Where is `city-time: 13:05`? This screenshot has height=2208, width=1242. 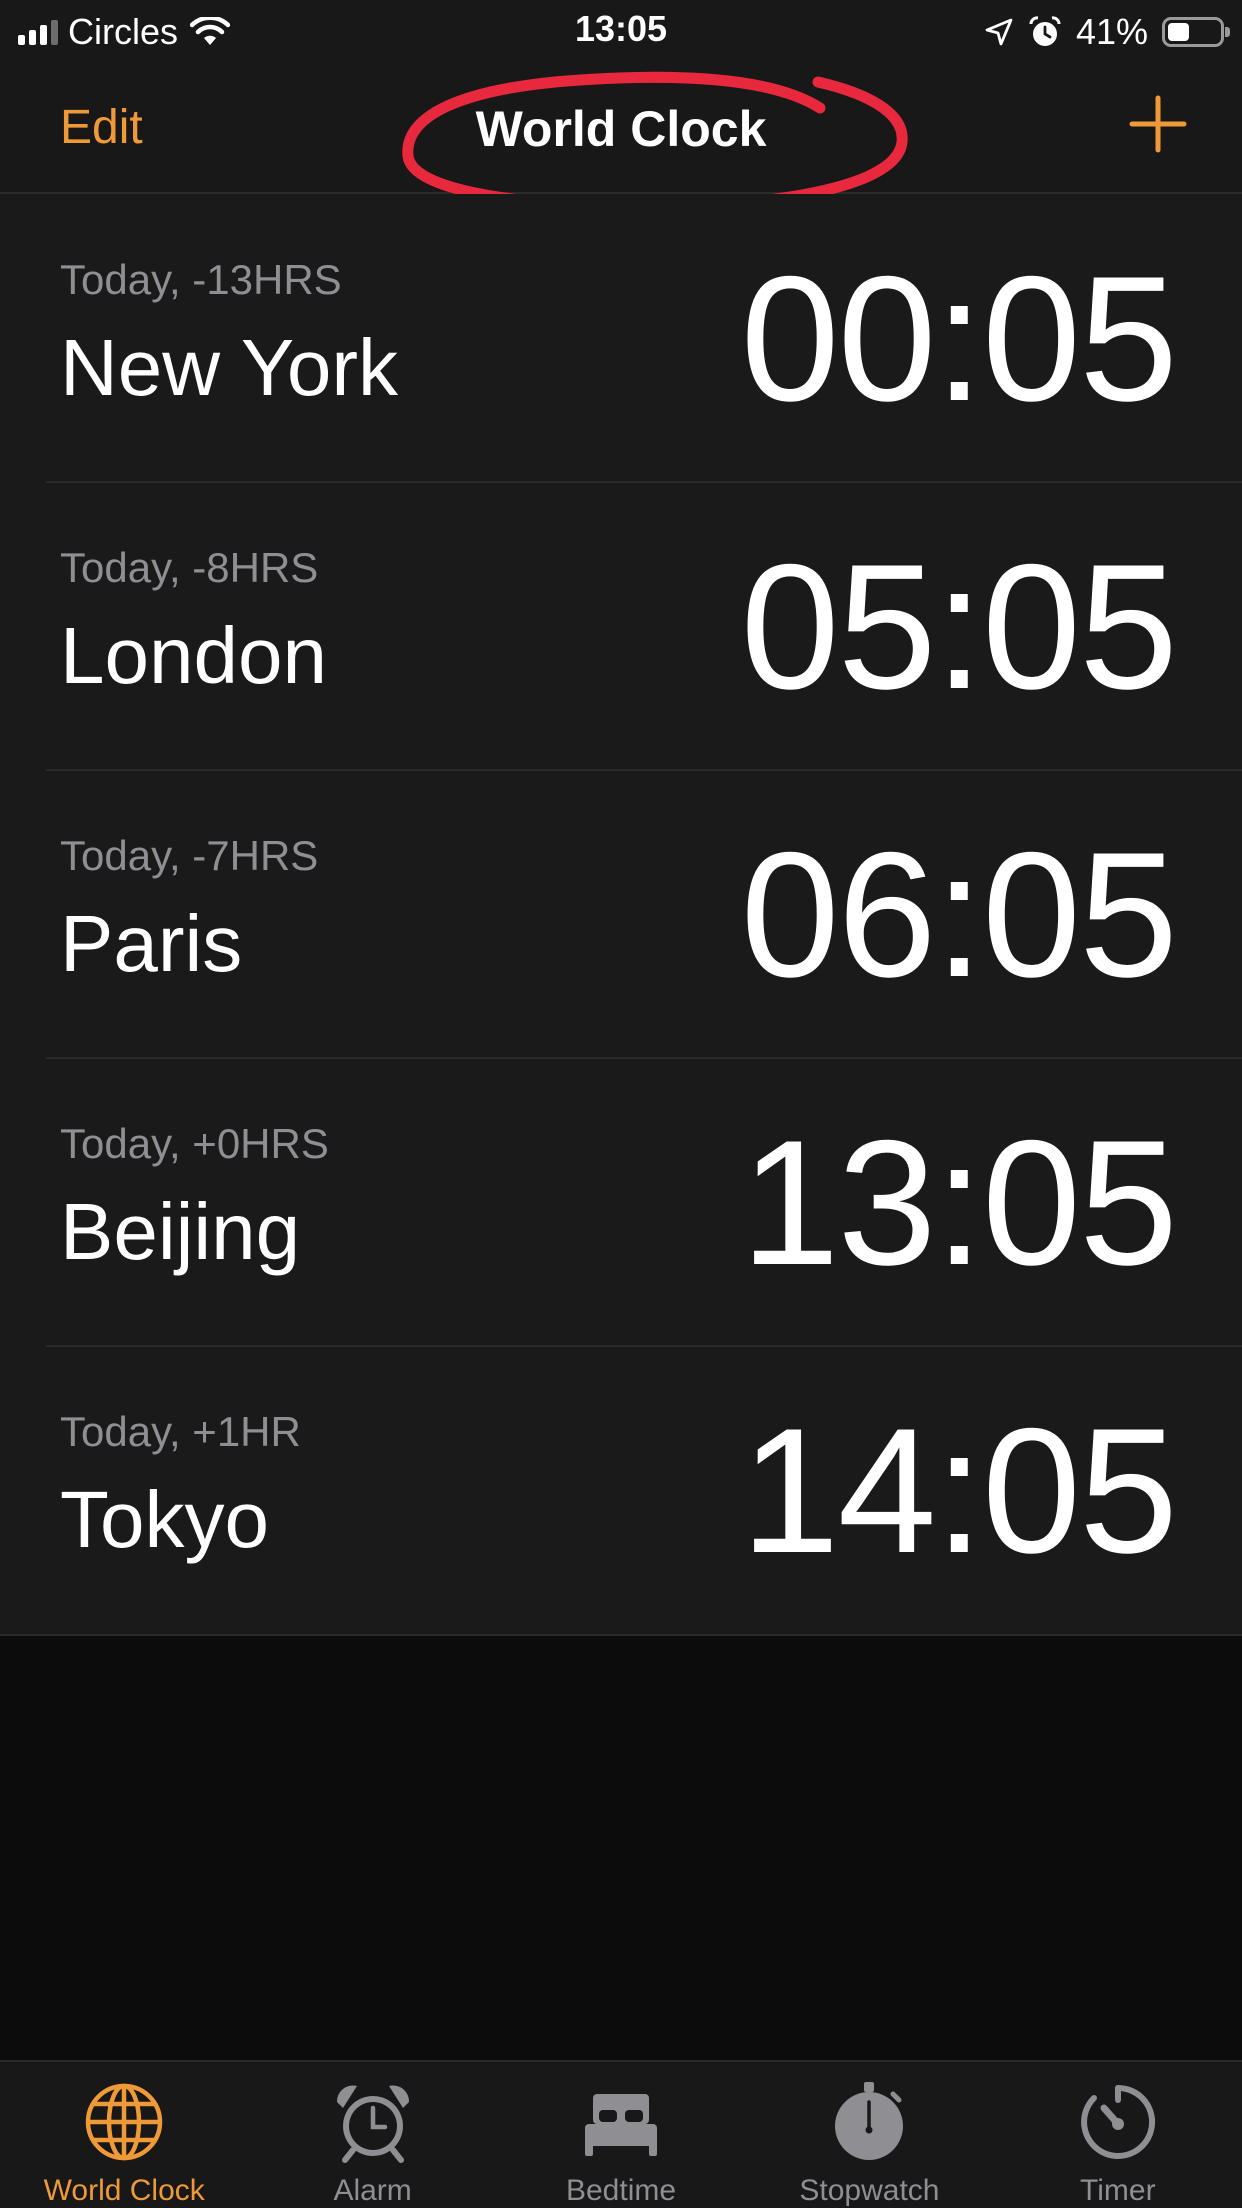
city-time: 13:05 is located at coordinates (959, 1202).